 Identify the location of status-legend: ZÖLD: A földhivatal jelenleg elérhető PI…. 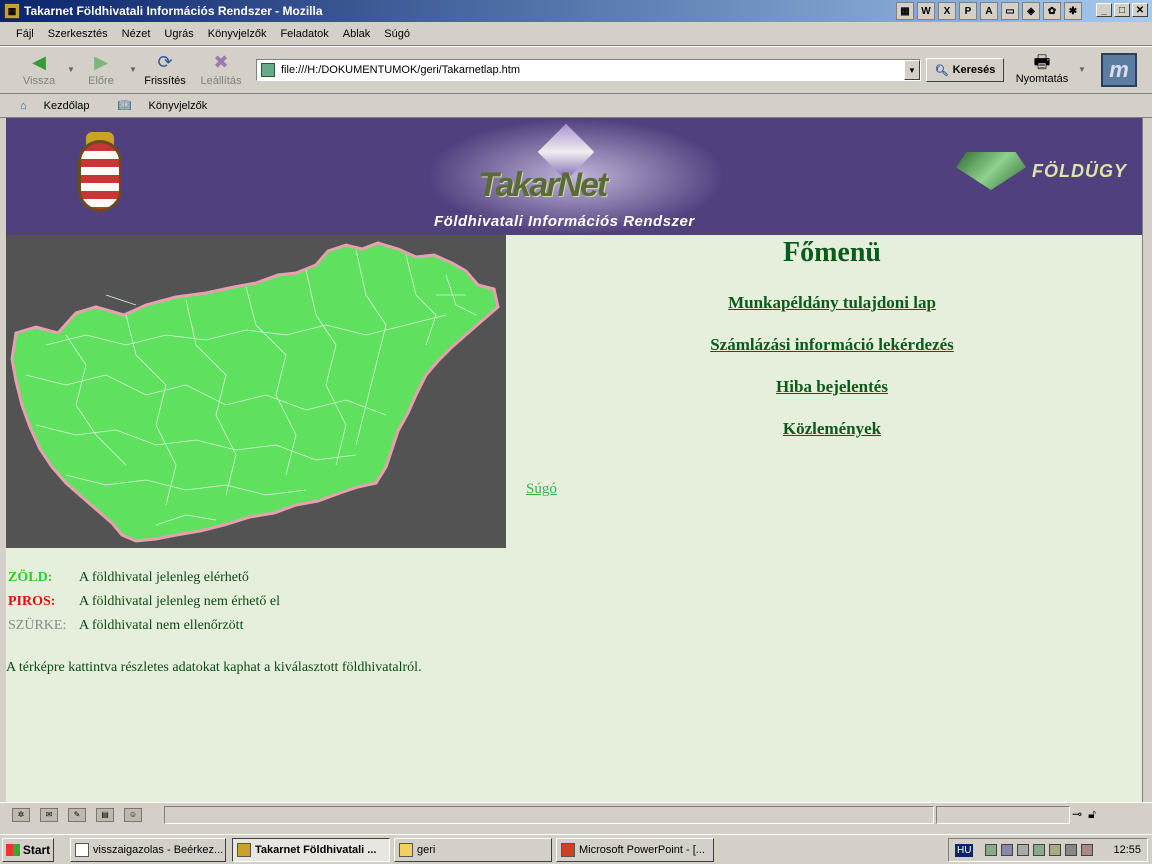
(144, 602).